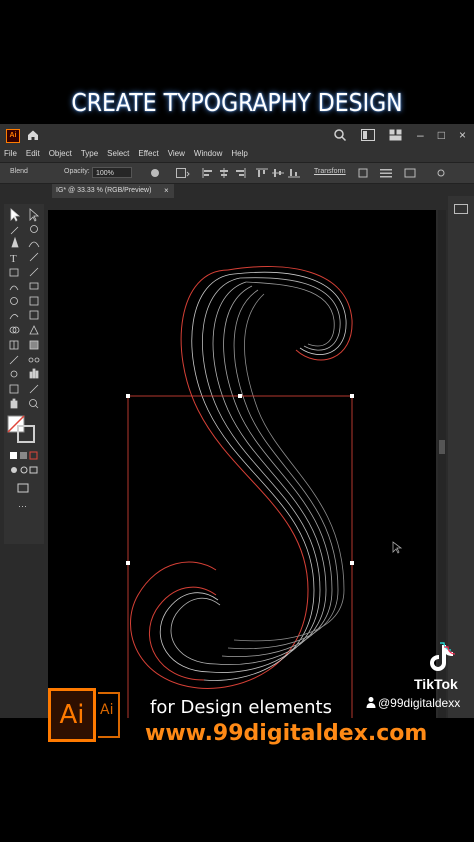  I want to click on blend-tool-icon, so click(34, 360).